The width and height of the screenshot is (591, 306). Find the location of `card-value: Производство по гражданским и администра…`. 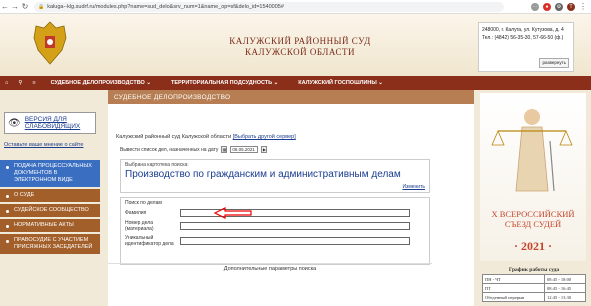

card-value: Производство по гражданским и администра… is located at coordinates (263, 174).